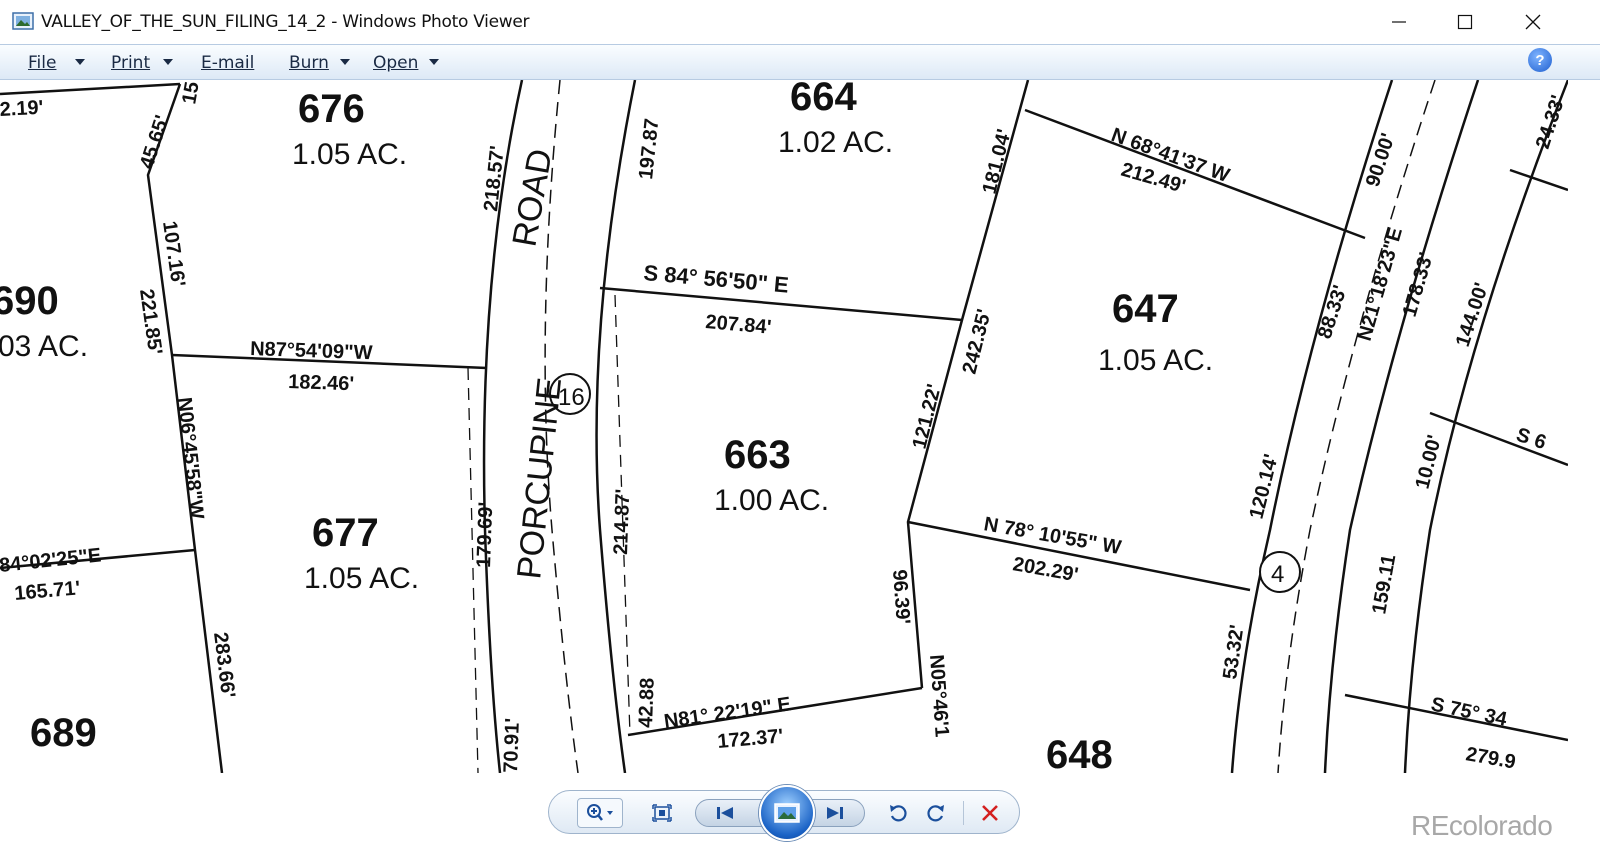  Describe the element at coordinates (22, 109) in the screenshot. I see `distance-label: 2.19'` at that location.